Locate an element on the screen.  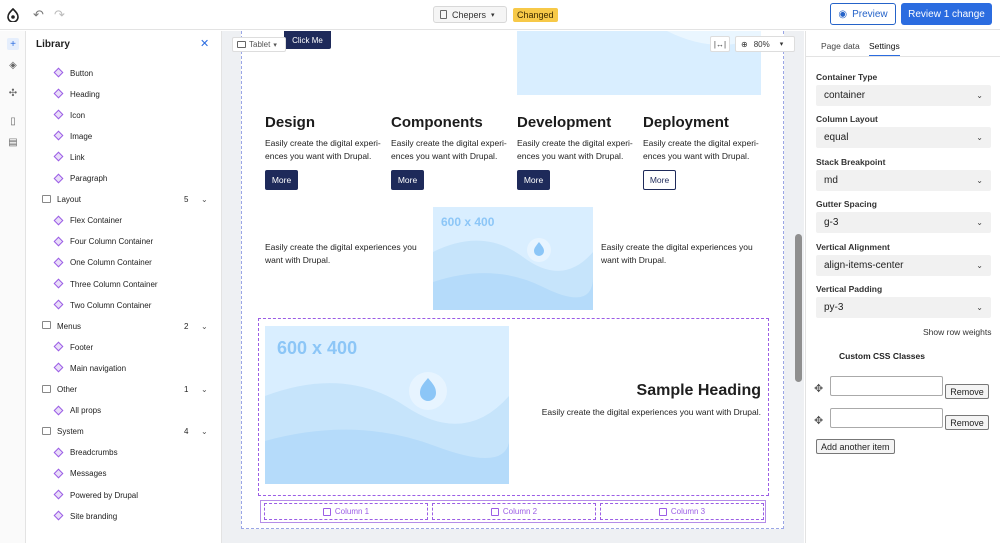
redo-icon: ↷ is located at coordinates (59, 15).